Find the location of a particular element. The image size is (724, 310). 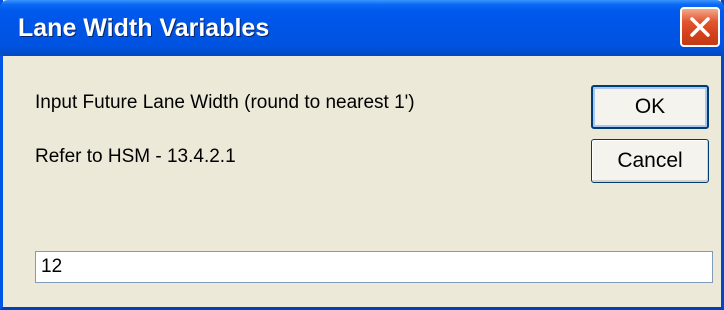

ok-button: OK is located at coordinates (650, 107).